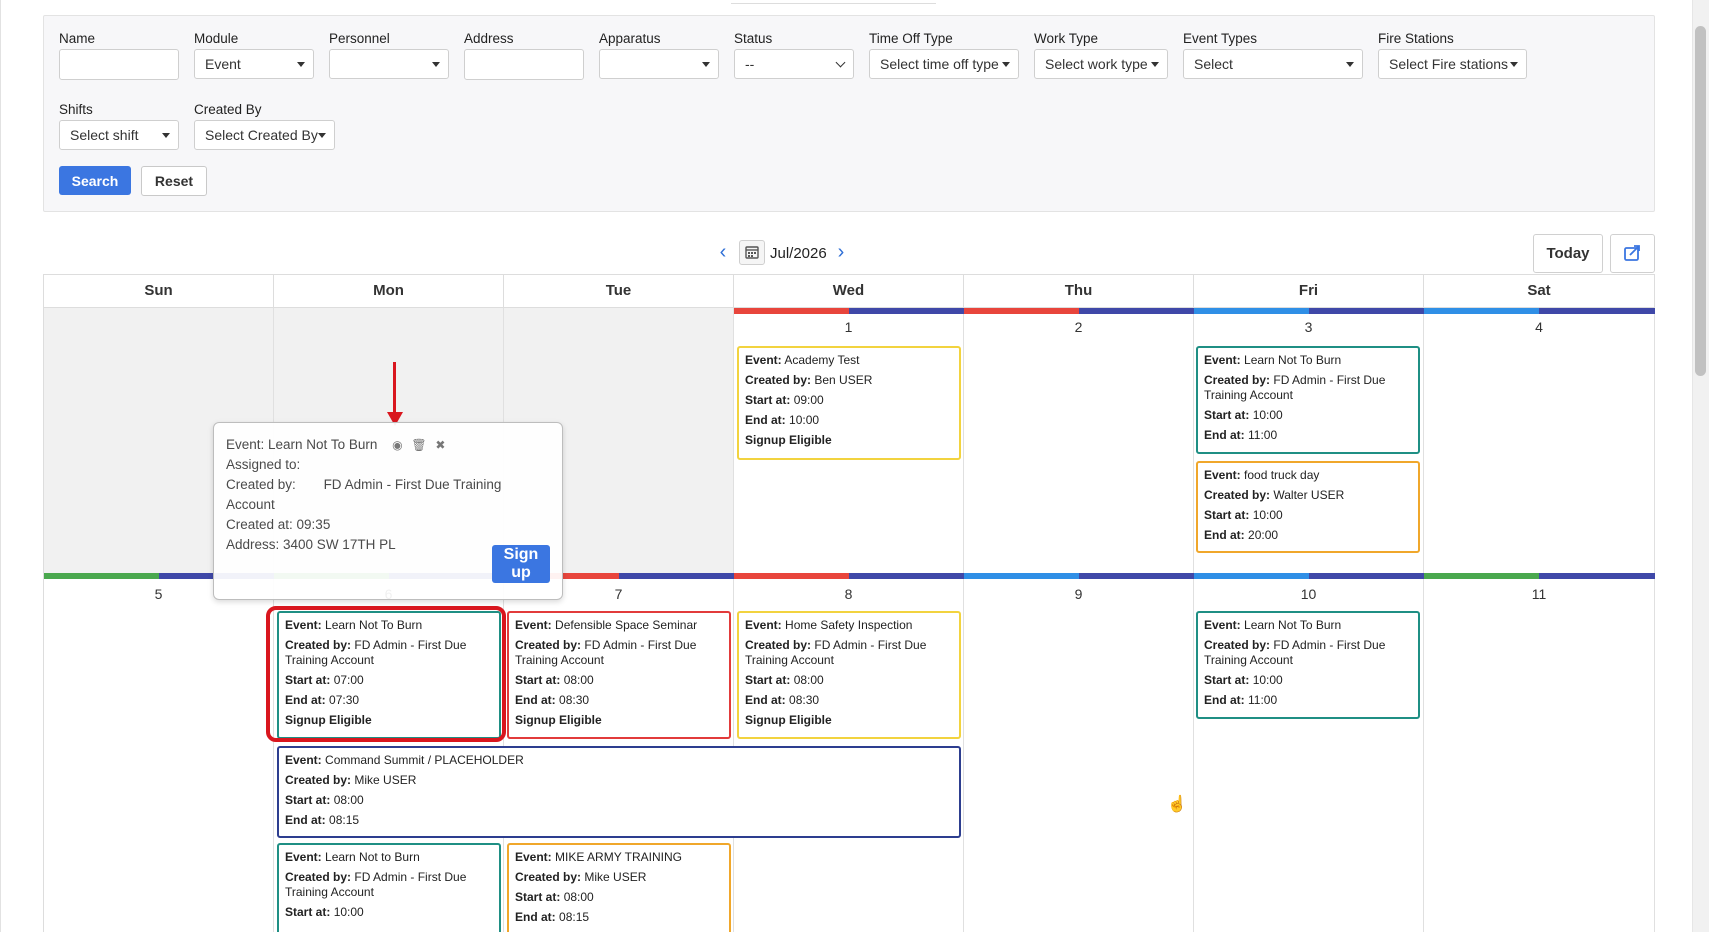  Describe the element at coordinates (119, 64) in the screenshot. I see `name-input` at that location.